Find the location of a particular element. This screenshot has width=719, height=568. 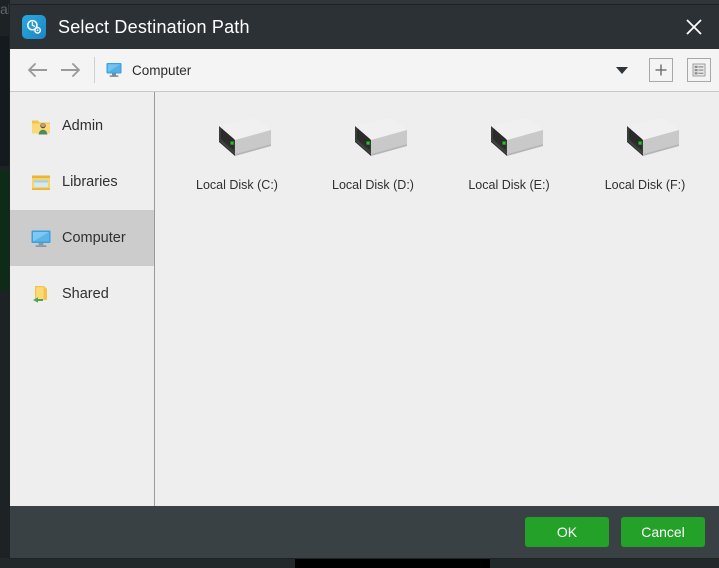

drive-label: Local Disk (C:) is located at coordinates (237, 185).